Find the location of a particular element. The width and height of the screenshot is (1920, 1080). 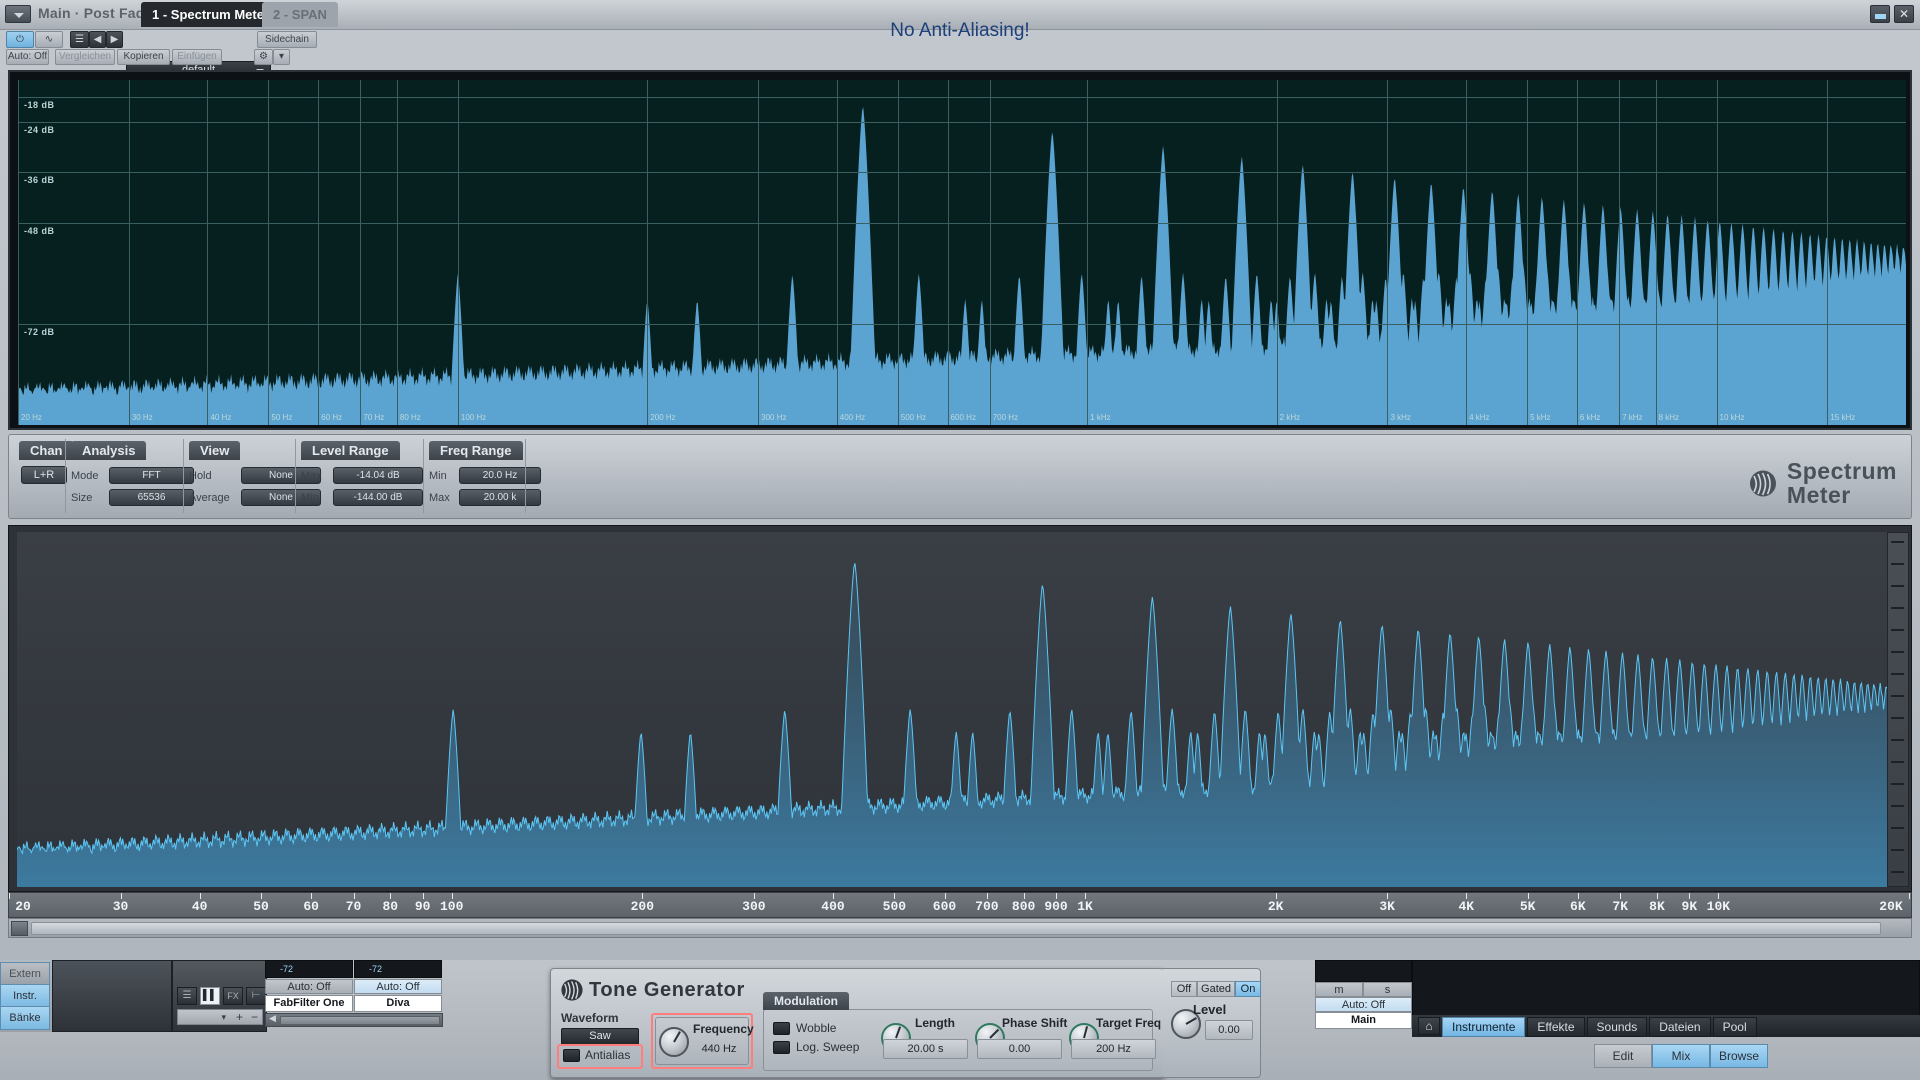

x-axis-tick-label: 10 kHz is located at coordinates (1732, 417).